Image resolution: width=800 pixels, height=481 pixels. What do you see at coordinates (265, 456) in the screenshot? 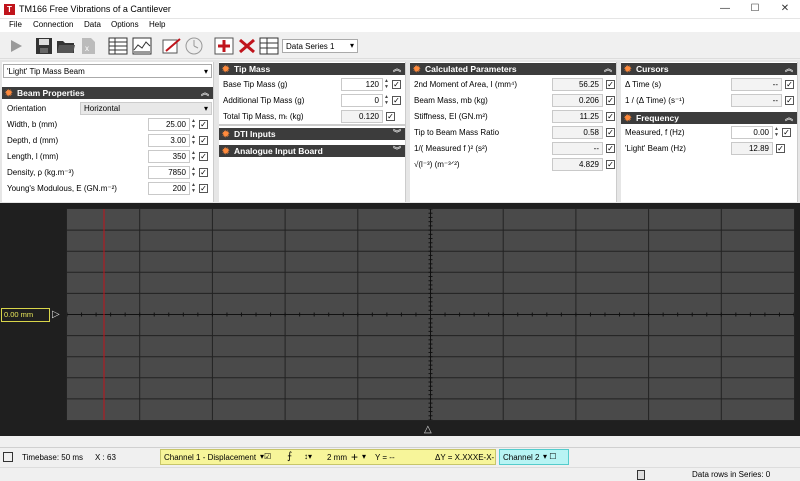
I see `channel-dropdown-icon: ▾☑` at bounding box center [265, 456].